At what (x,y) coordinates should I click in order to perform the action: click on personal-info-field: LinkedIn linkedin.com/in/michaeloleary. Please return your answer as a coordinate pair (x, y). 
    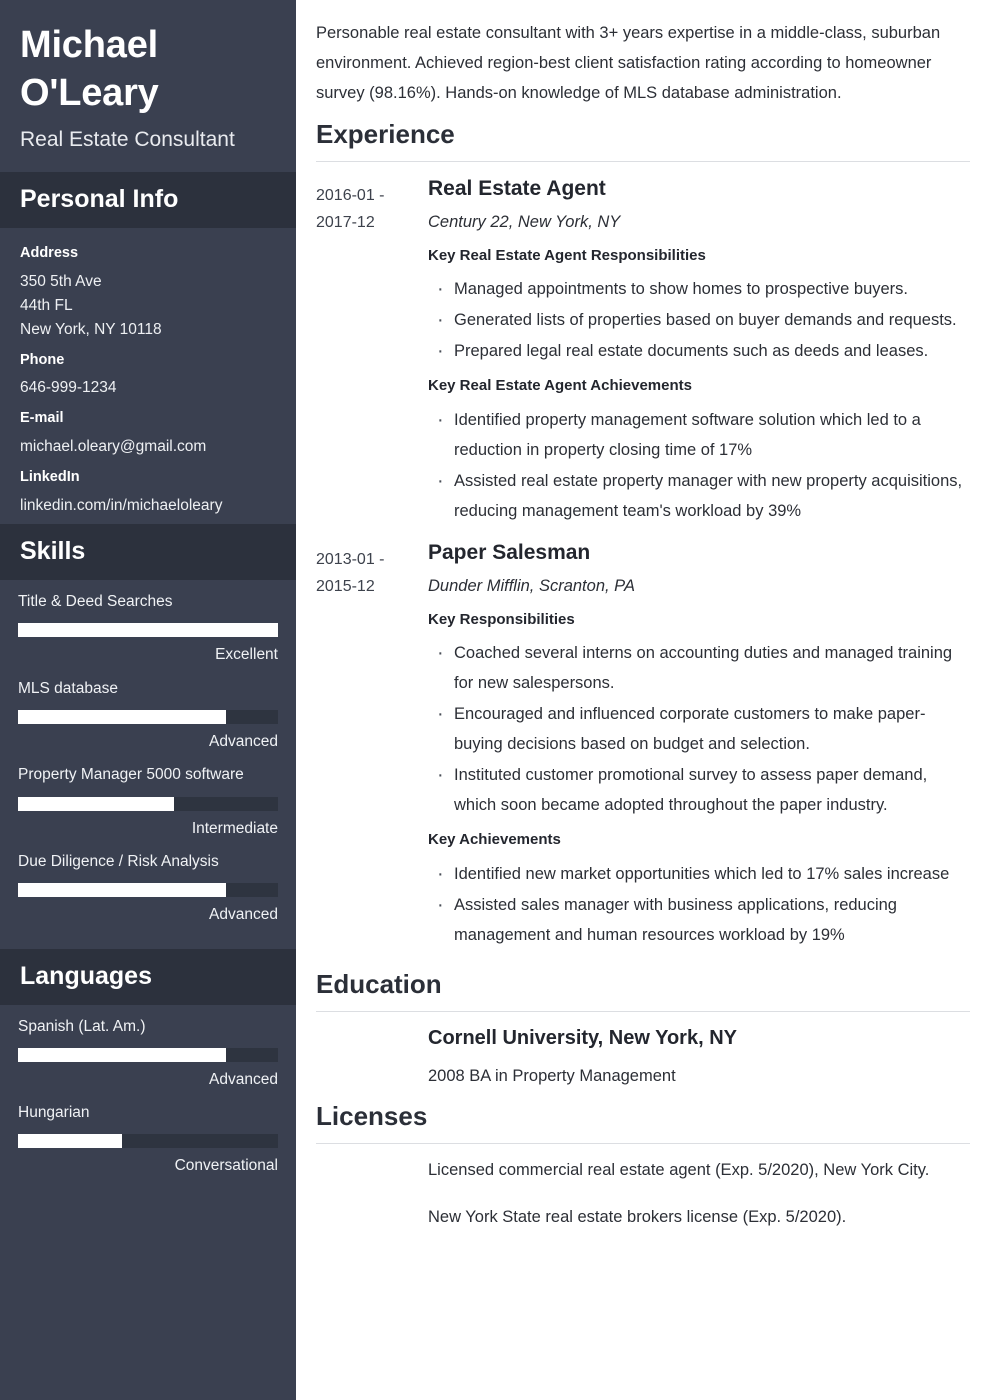
    Looking at the image, I should click on (148, 493).